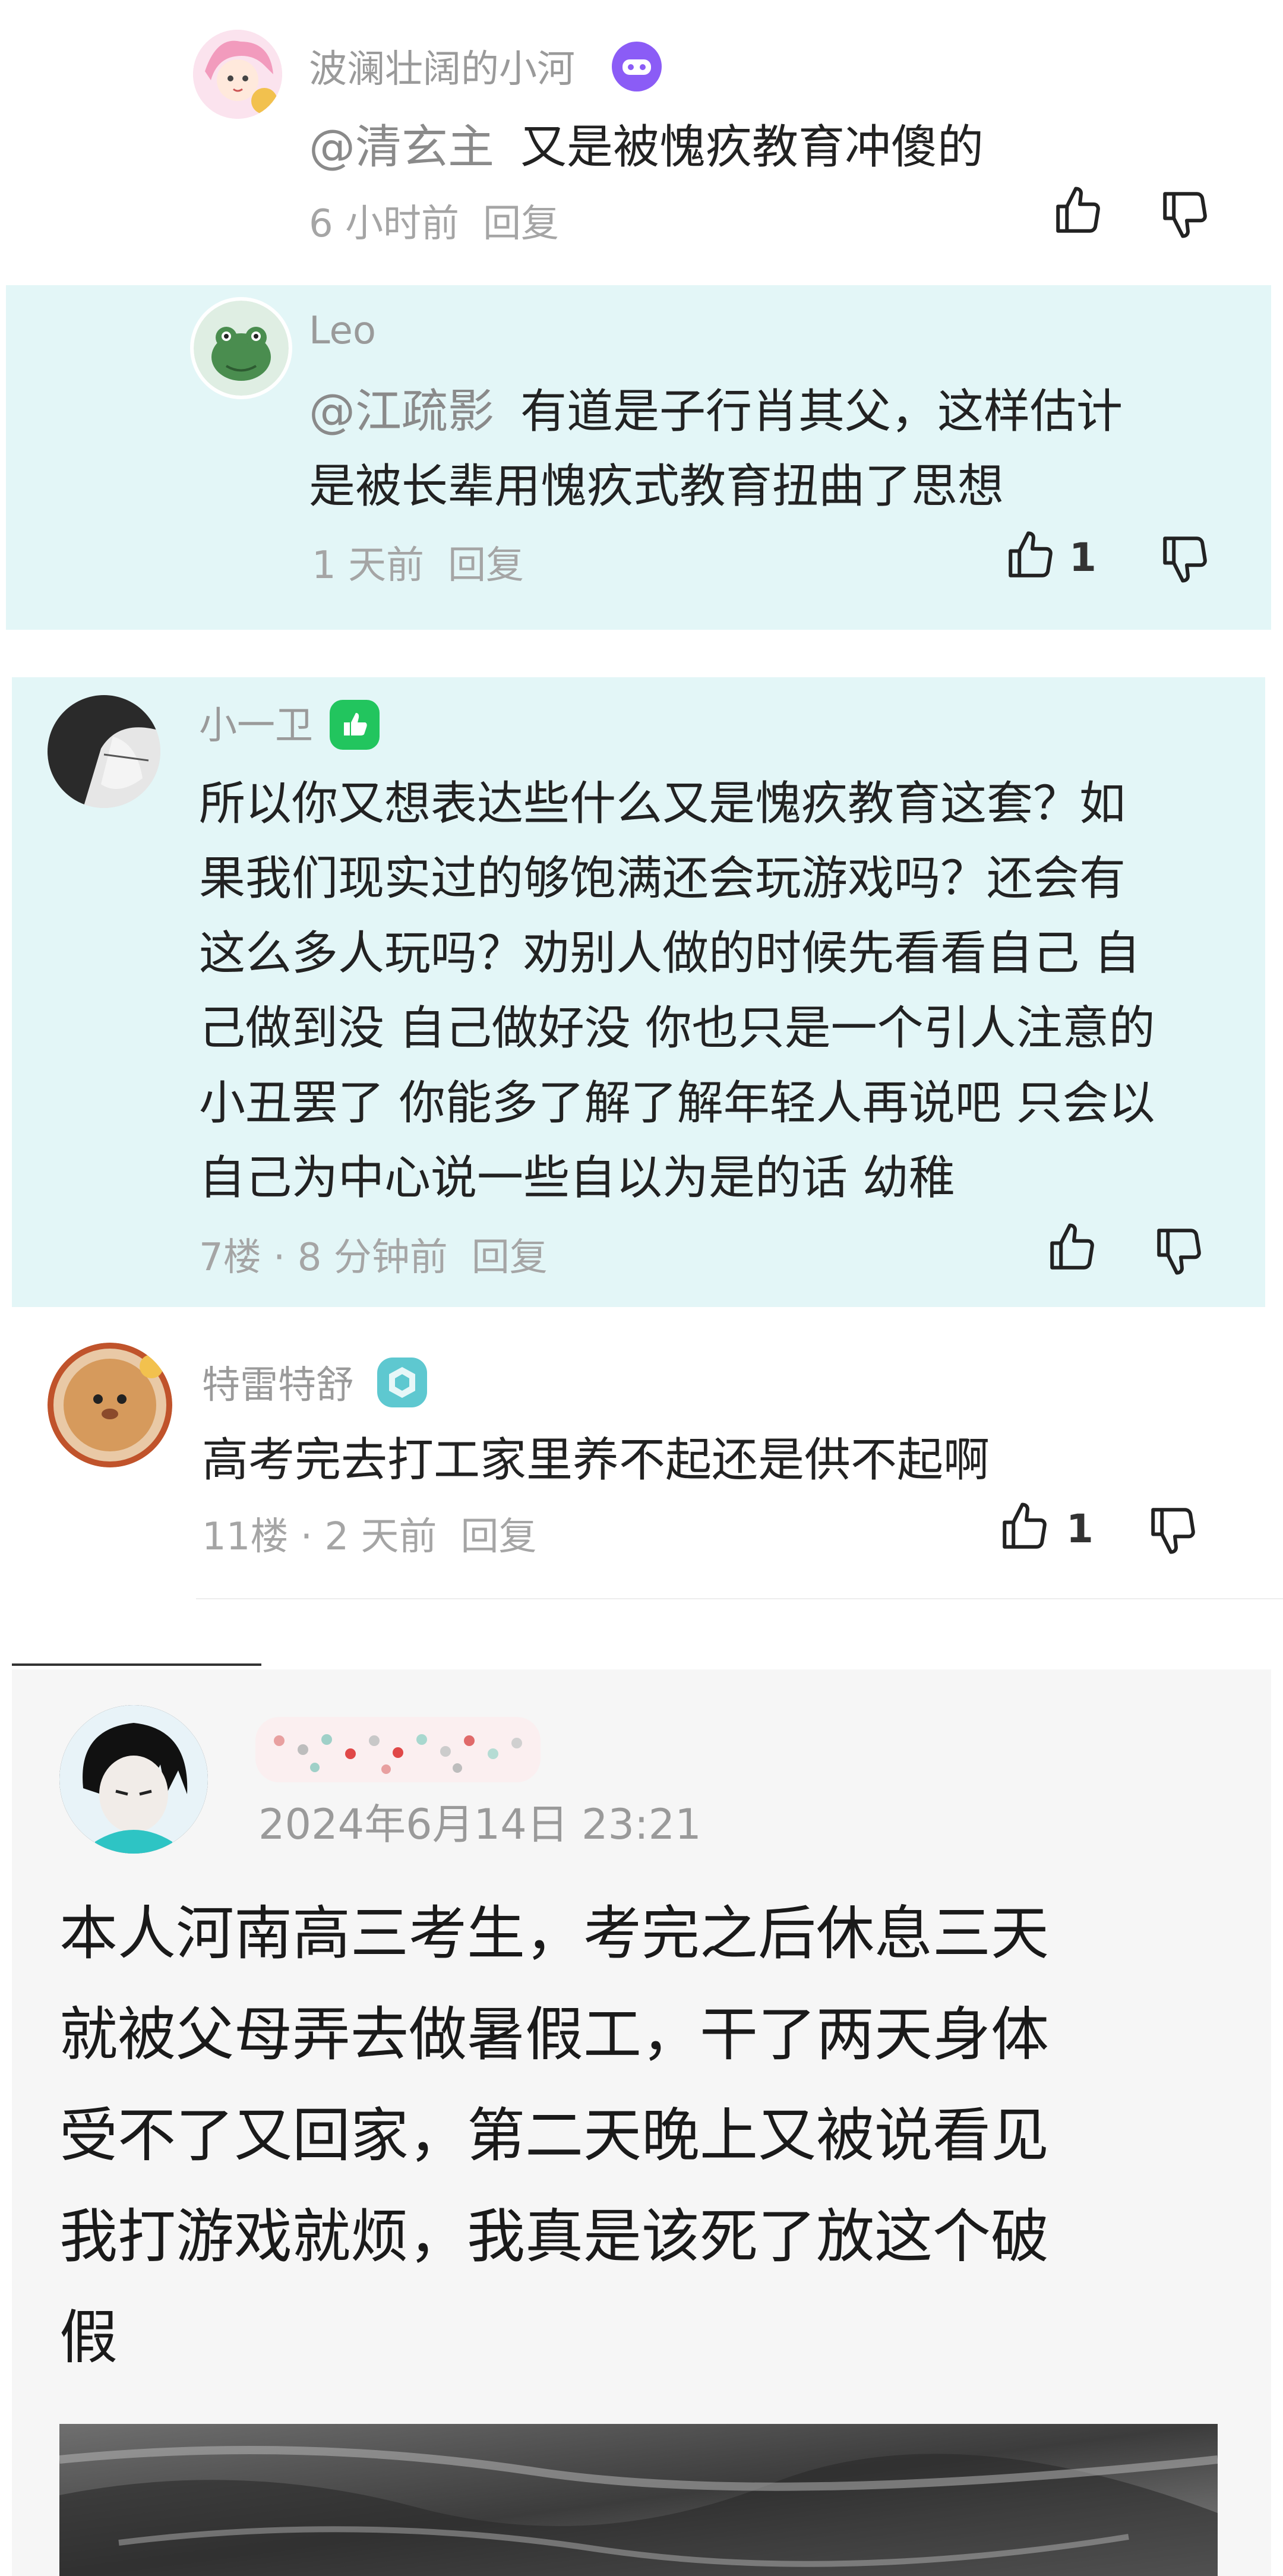 The width and height of the screenshot is (1283, 2576). Describe the element at coordinates (401, 411) in the screenshot. I see `mention-link: @江疏影` at that location.